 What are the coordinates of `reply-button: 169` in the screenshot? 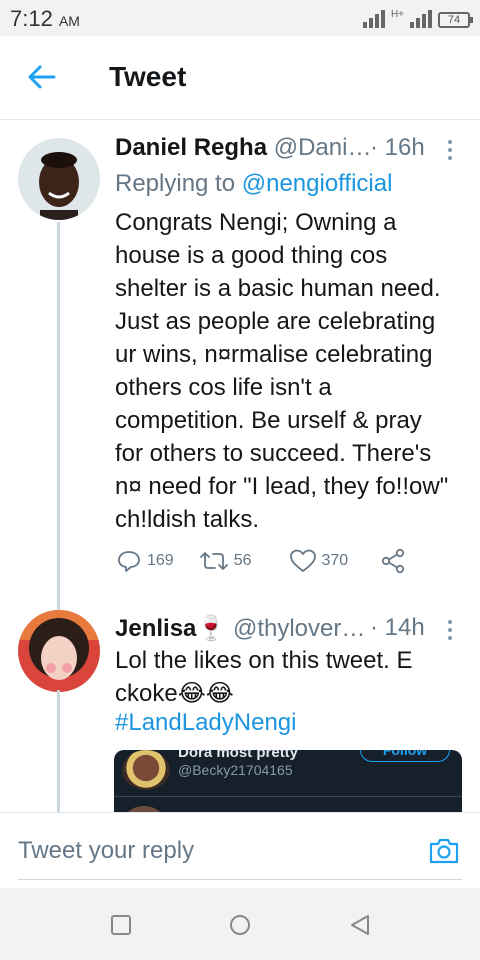 It's located at (145, 561).